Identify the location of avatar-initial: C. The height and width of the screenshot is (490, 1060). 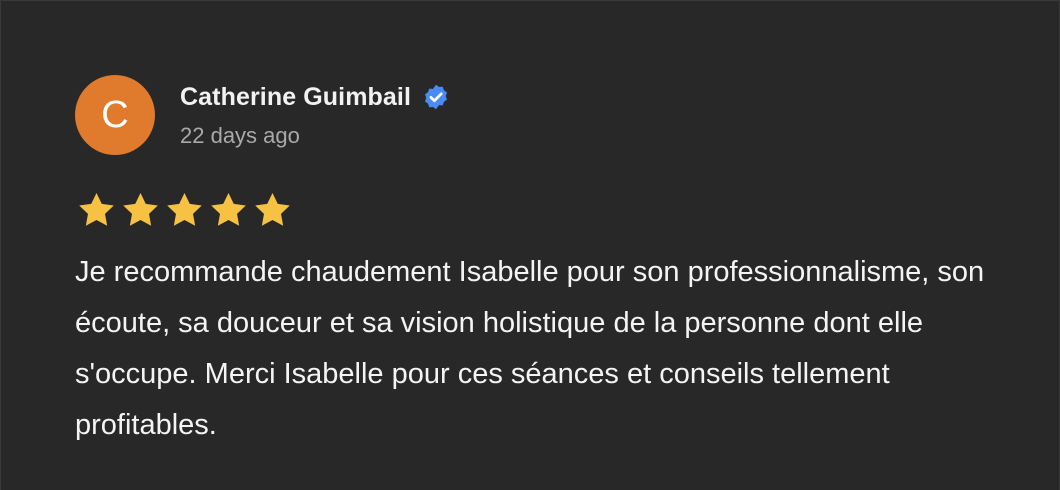
(115, 114).